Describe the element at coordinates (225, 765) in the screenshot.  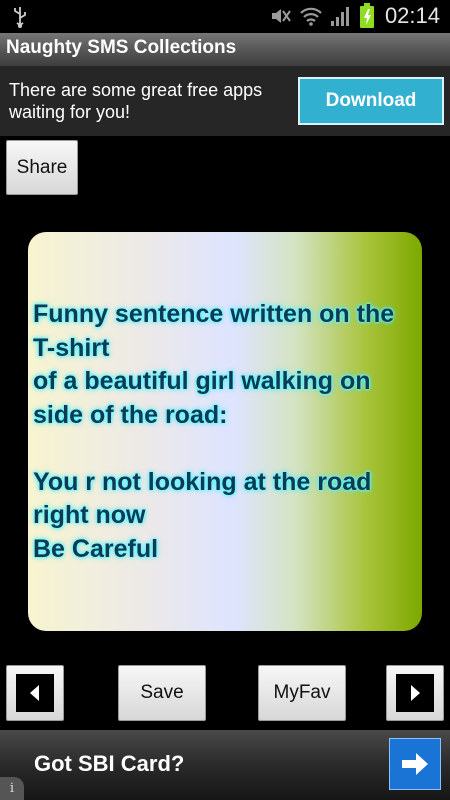
I see `bottom-ad-banner: Got SBI Card?` at that location.